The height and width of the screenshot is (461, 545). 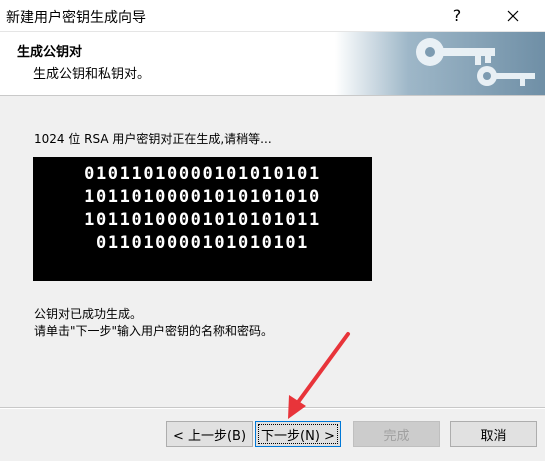 I want to click on close-button, so click(x=513, y=15).